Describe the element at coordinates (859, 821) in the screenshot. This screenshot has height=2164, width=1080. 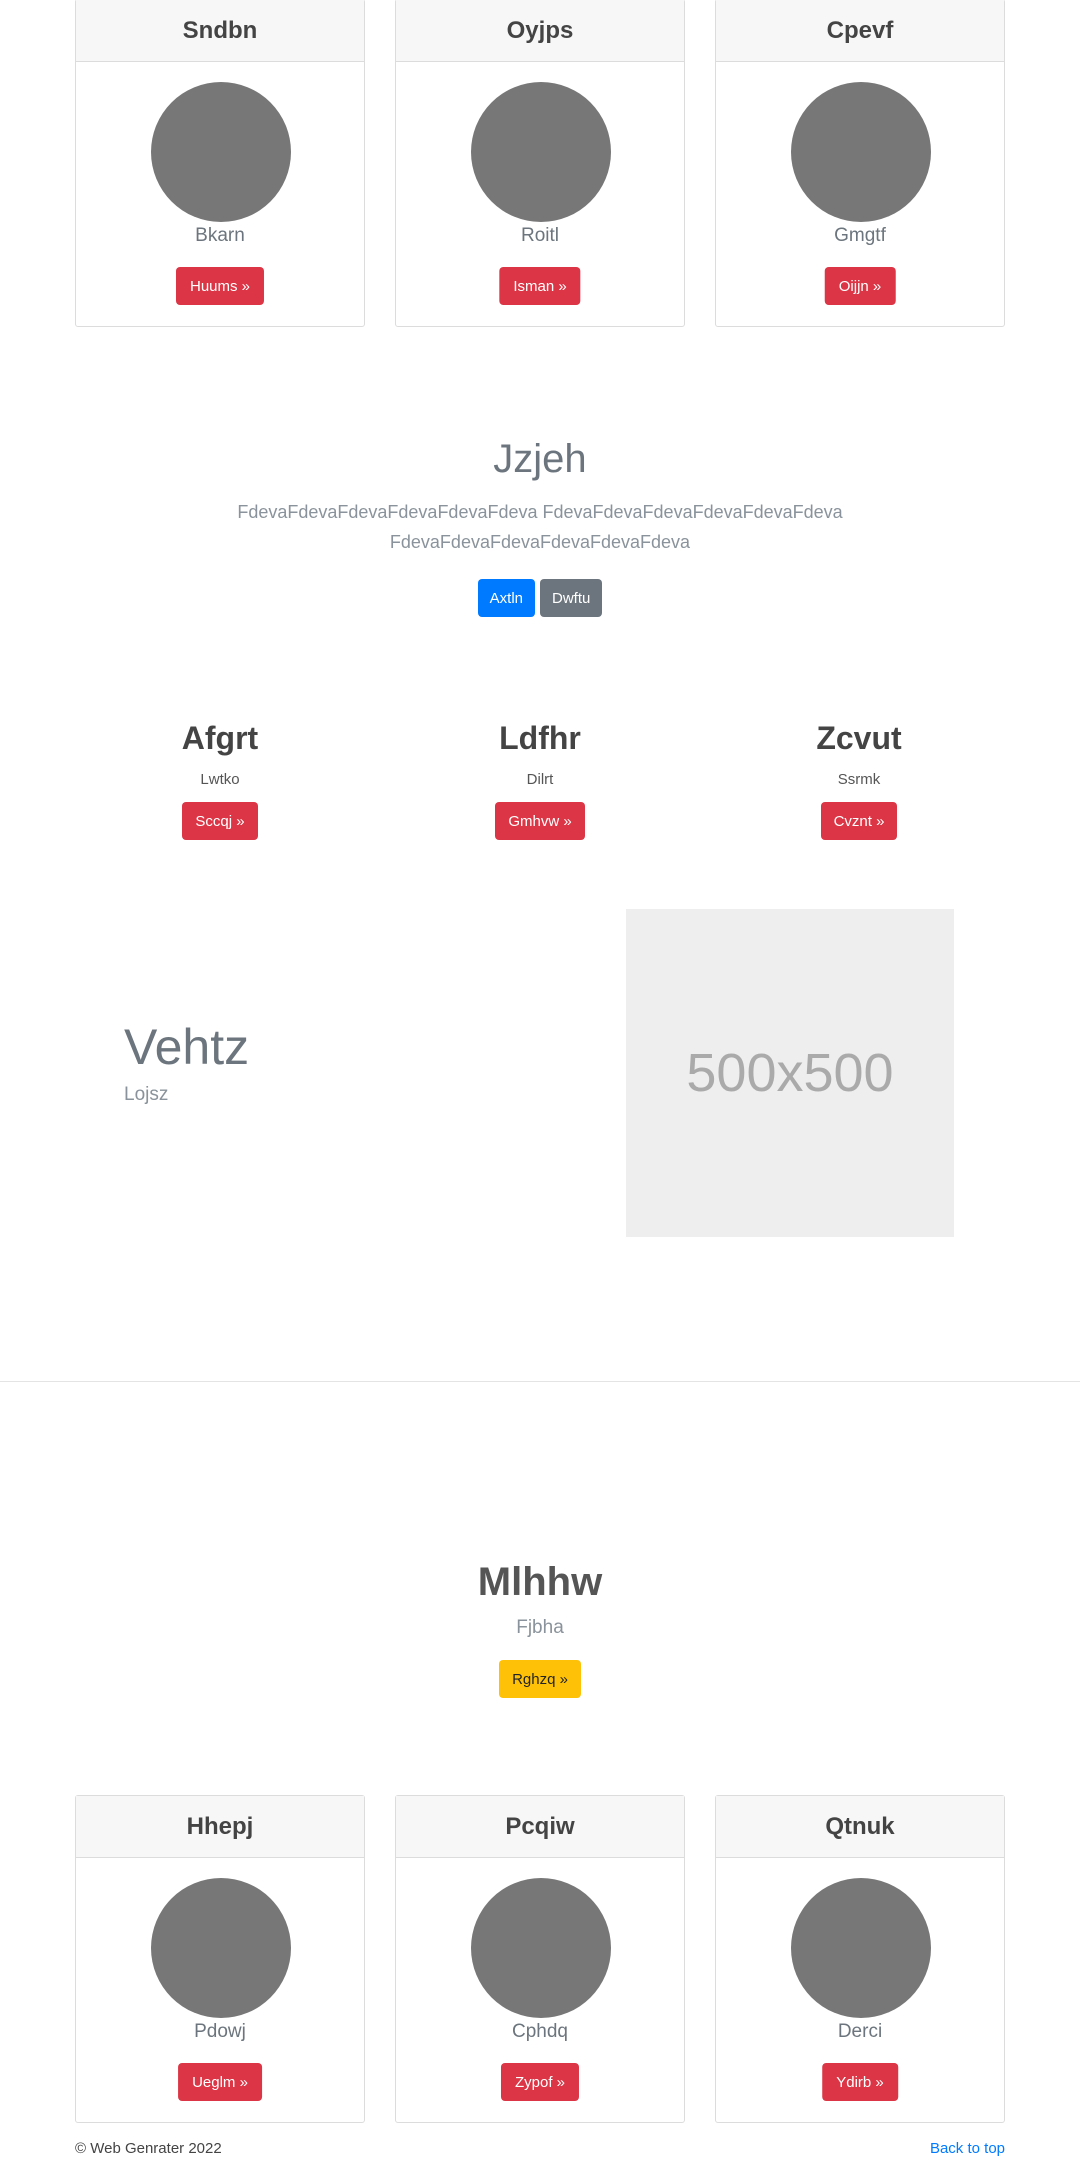
I see `column-button: Cvznt »` at that location.